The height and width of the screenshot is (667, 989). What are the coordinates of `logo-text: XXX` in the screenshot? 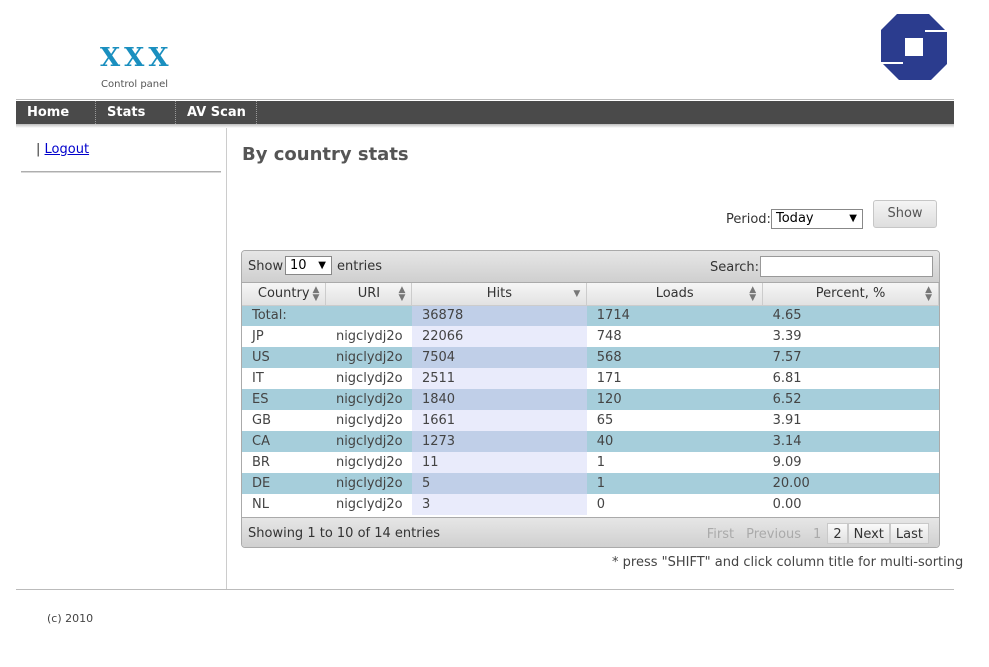 It's located at (136, 58).